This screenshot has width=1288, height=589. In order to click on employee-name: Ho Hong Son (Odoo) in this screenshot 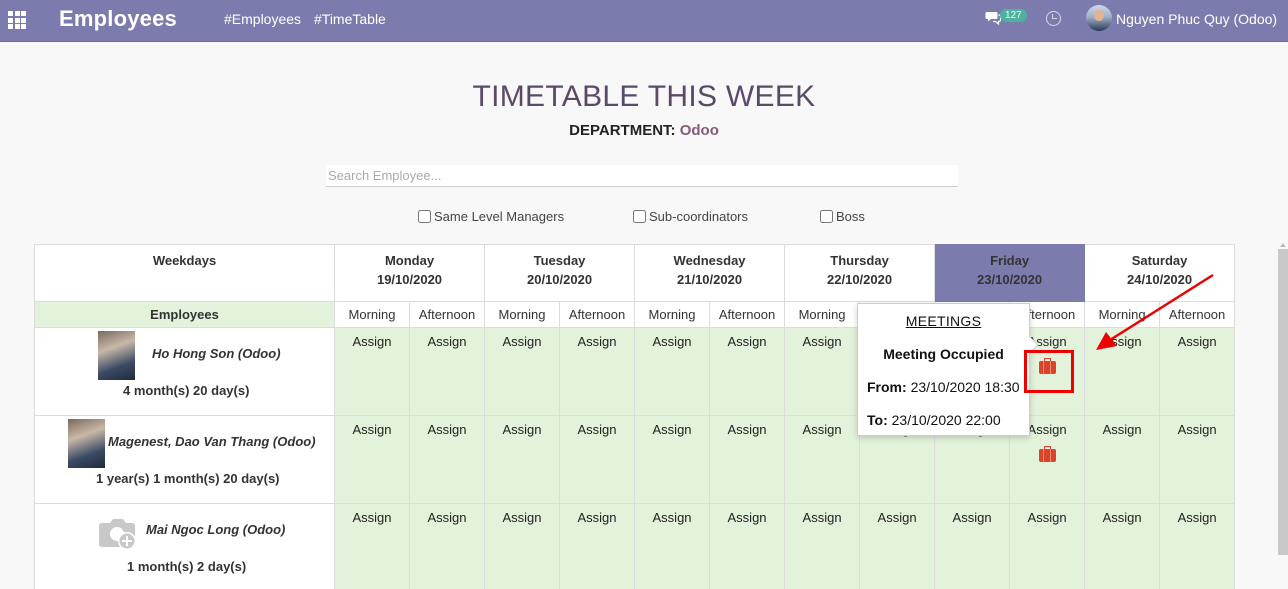, I will do `click(216, 353)`.